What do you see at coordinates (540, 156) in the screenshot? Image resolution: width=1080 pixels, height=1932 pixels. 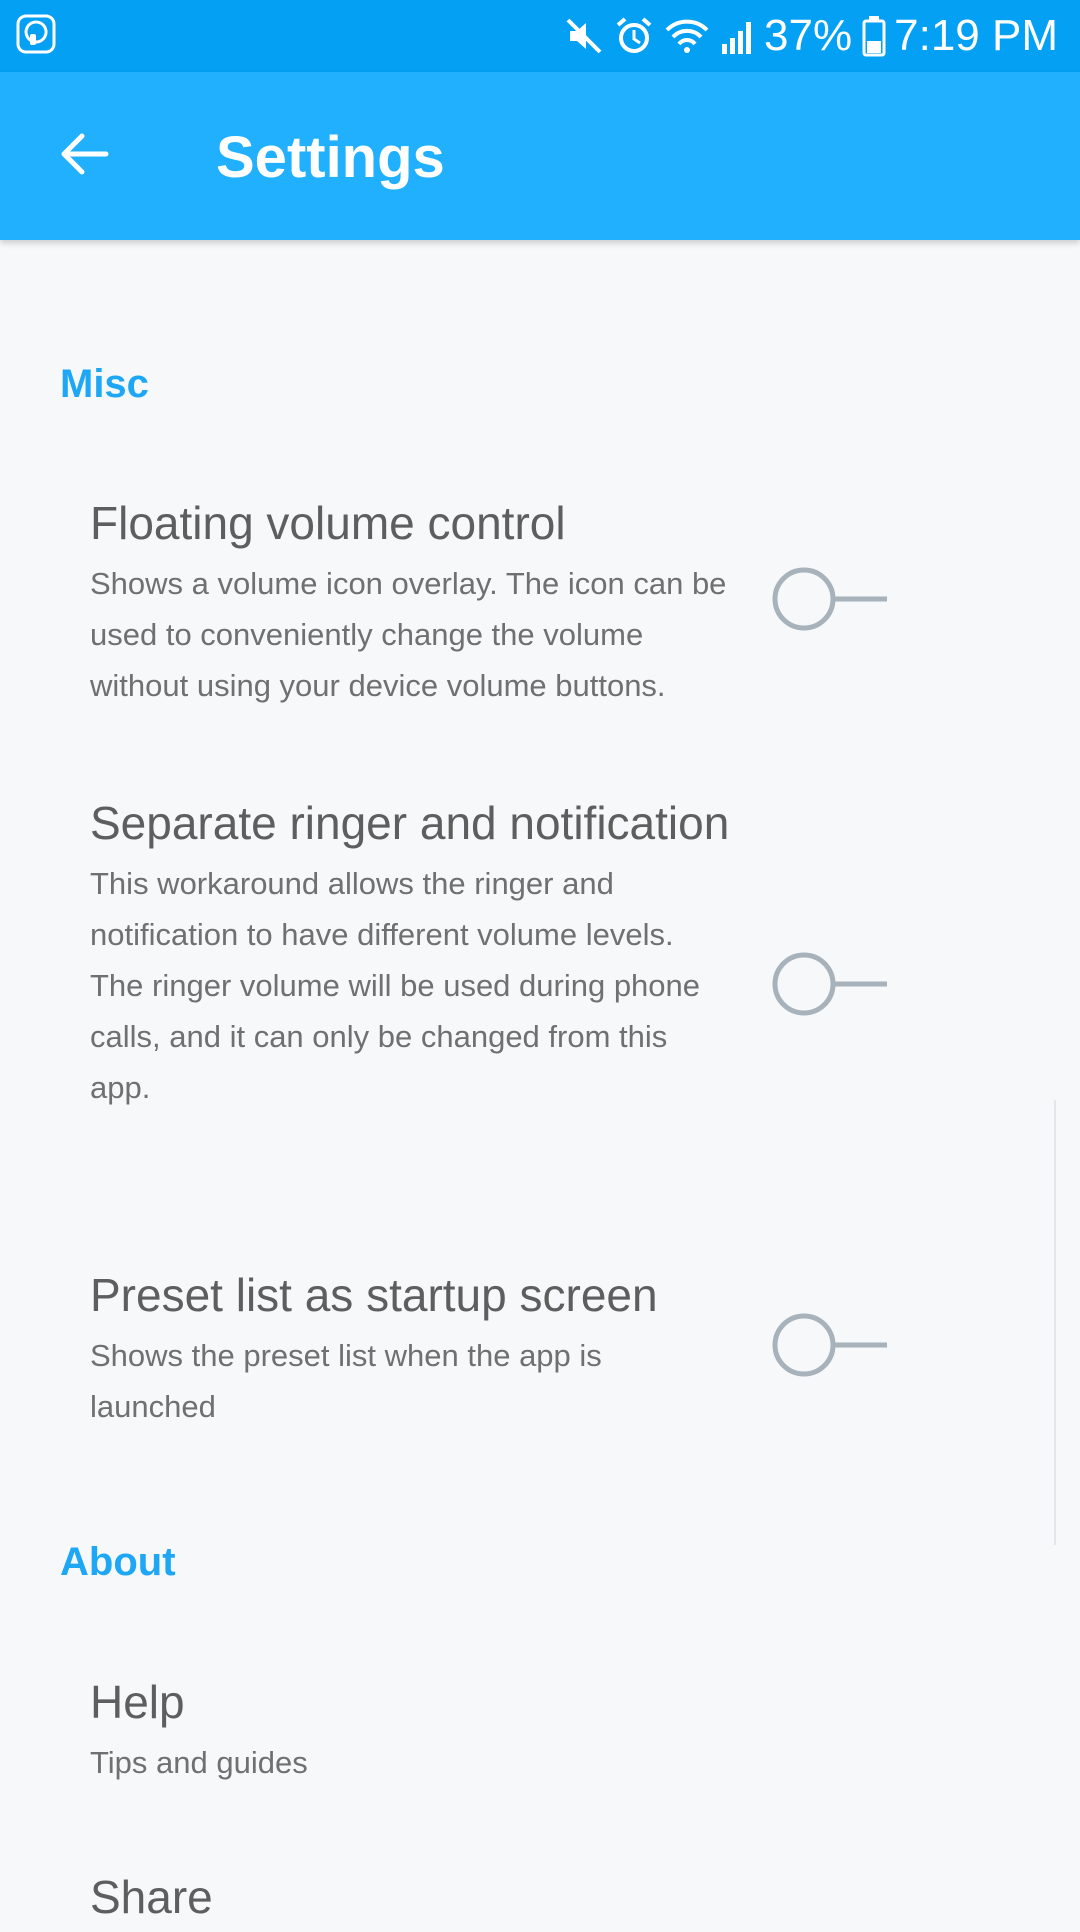 I see `app-bar: Settings` at bounding box center [540, 156].